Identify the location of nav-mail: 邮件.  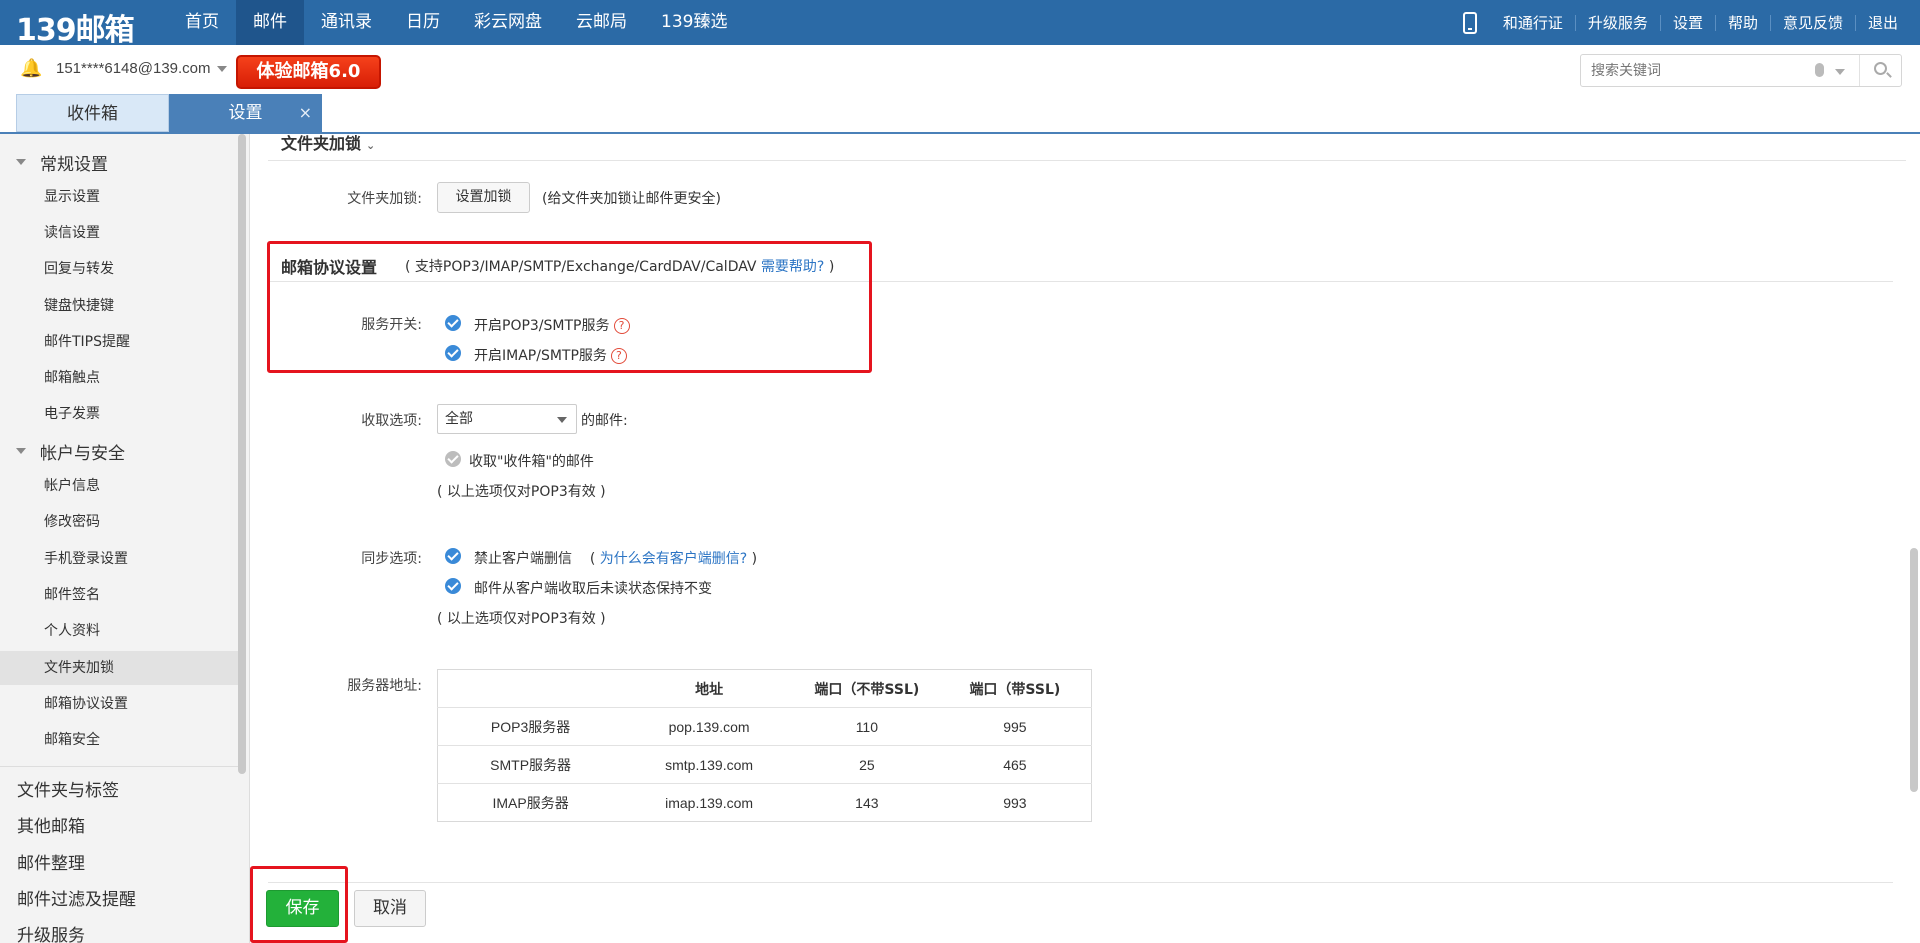
(270, 22).